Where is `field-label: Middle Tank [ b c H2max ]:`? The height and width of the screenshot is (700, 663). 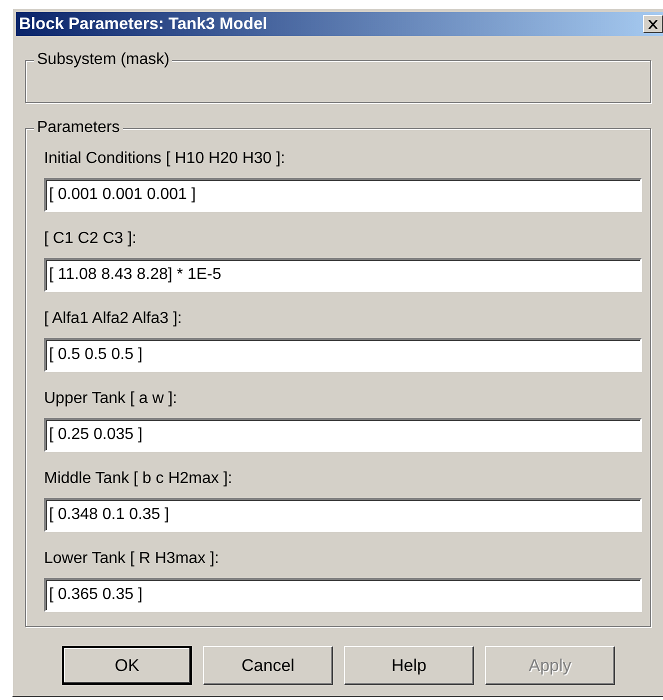
field-label: Middle Tank [ b c H2max ]: is located at coordinates (139, 479).